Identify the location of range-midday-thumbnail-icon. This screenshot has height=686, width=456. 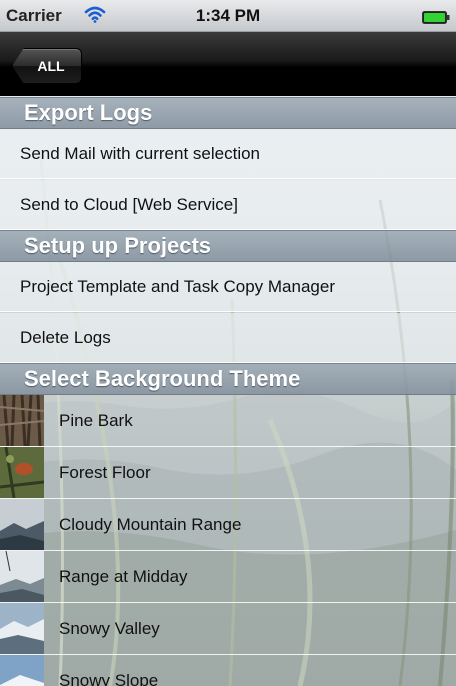
(22, 576).